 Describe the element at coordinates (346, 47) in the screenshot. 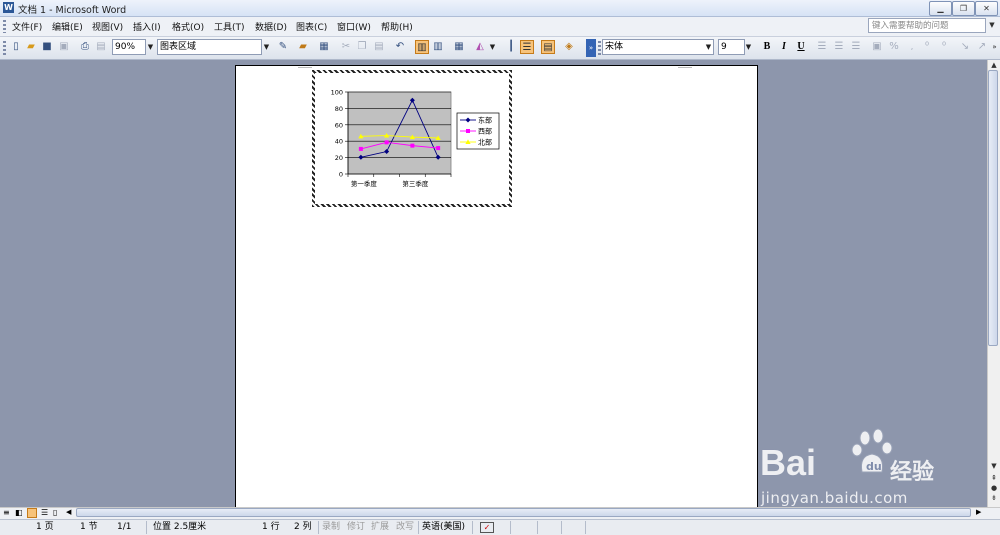

I see `cut-icon: ✂` at that location.